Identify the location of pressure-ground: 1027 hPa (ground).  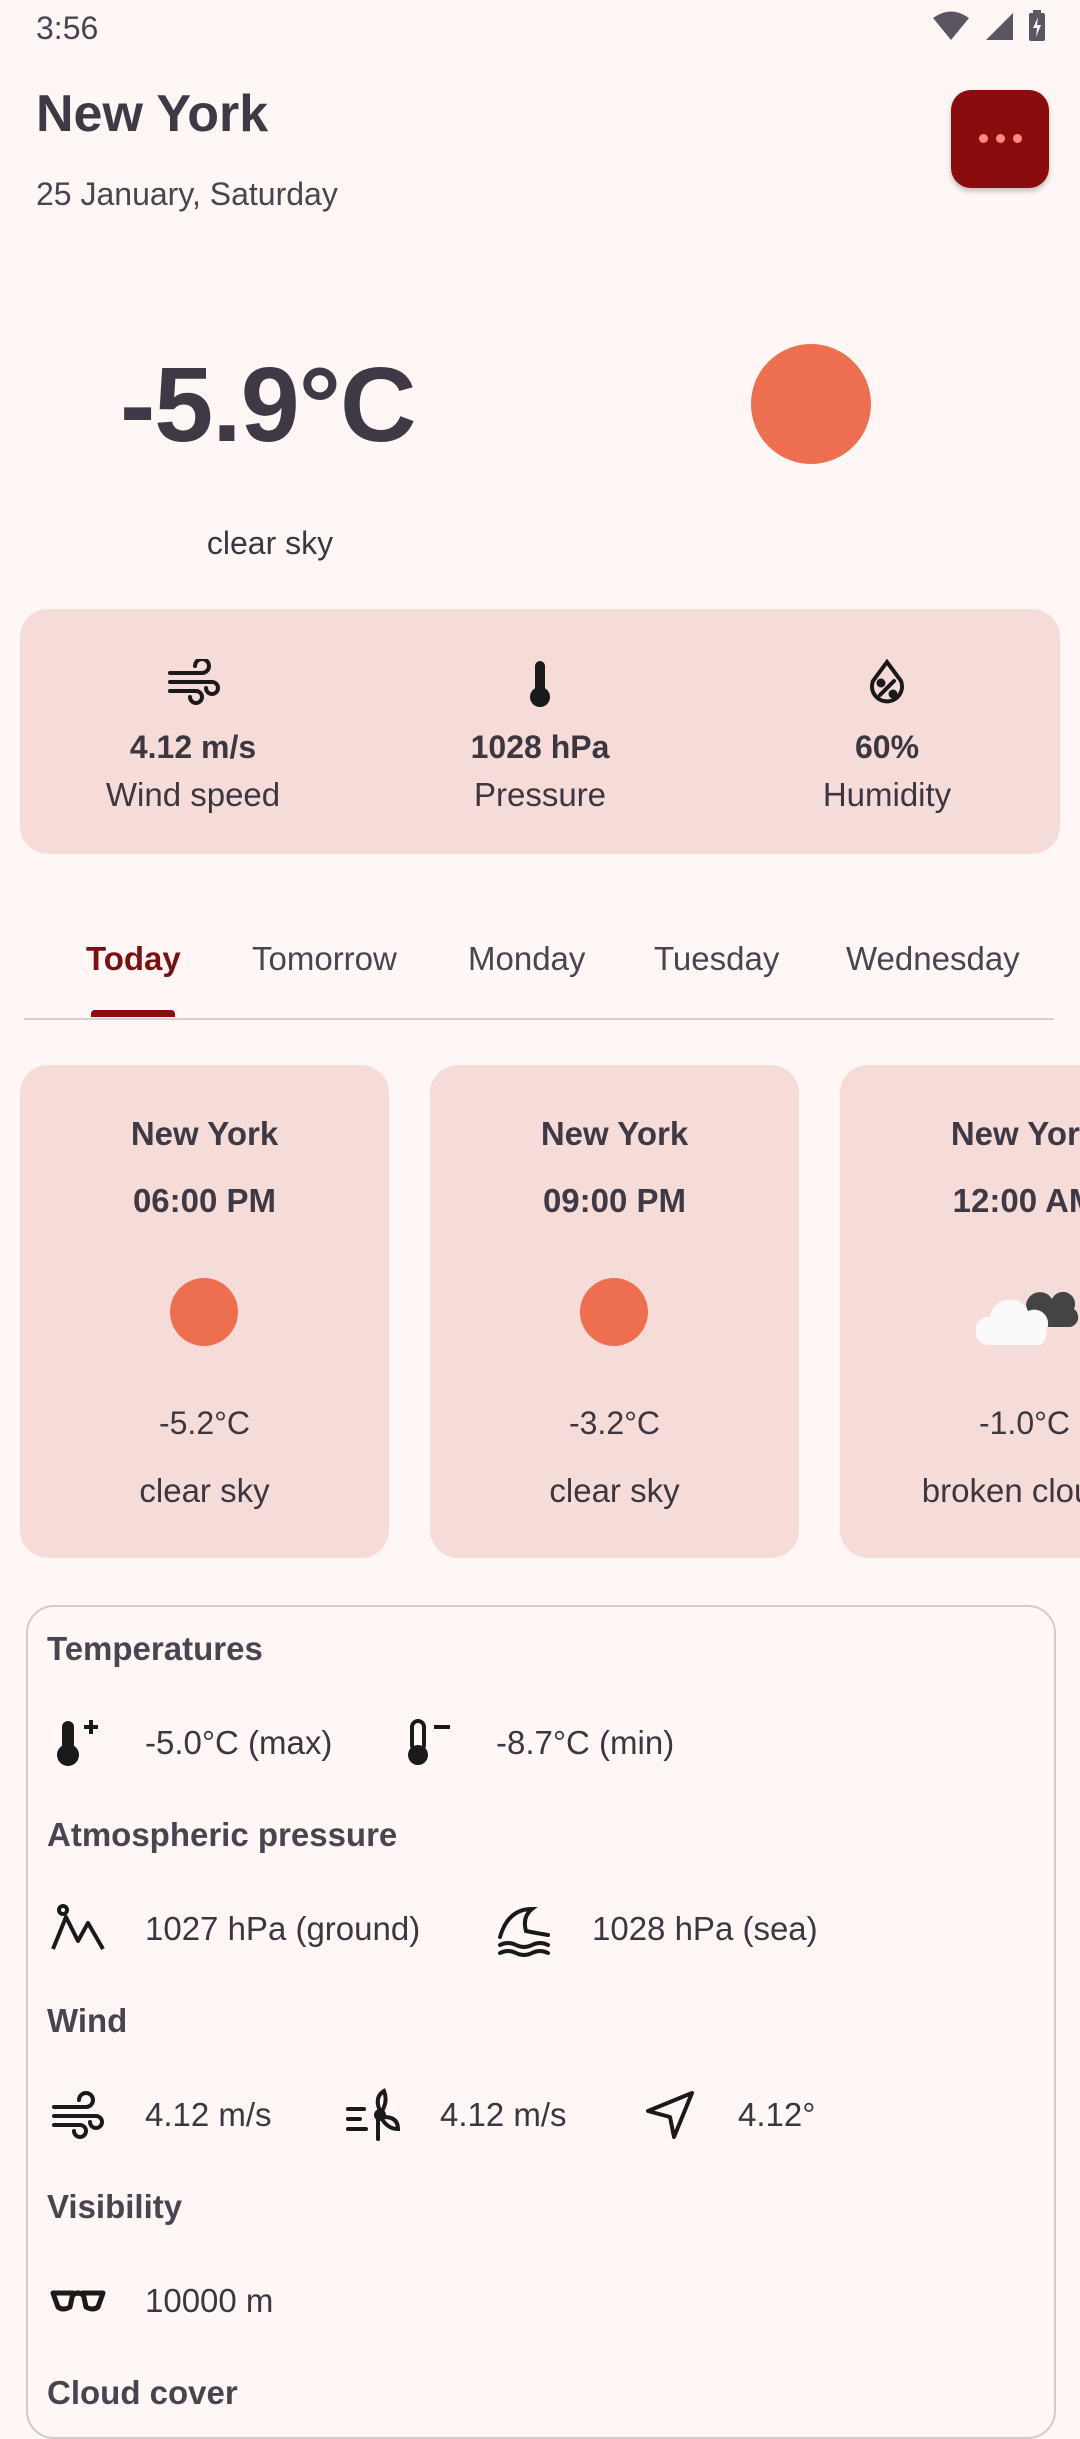
(283, 1928).